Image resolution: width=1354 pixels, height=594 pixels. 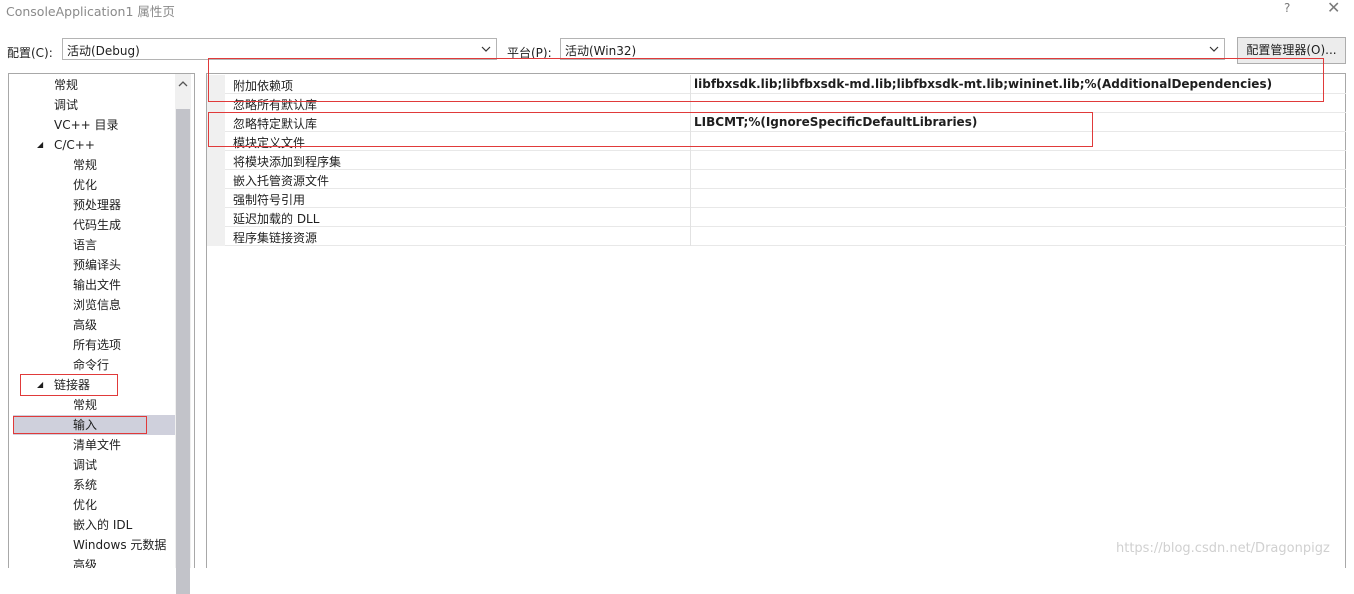 What do you see at coordinates (1223, 548) in the screenshot?
I see `watermark: https://blog.csdn.net/Dragonpigz` at bounding box center [1223, 548].